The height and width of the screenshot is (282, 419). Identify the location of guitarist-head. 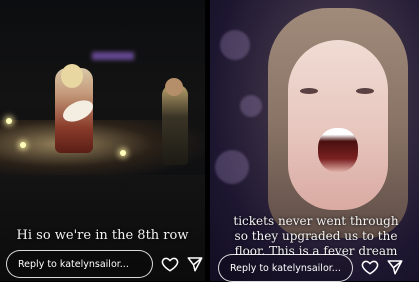
(174, 87).